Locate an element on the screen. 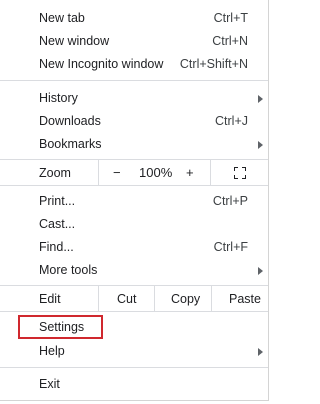 This screenshot has height=404, width=320. menu-item-new-window: New window Ctrl+N is located at coordinates (134, 41).